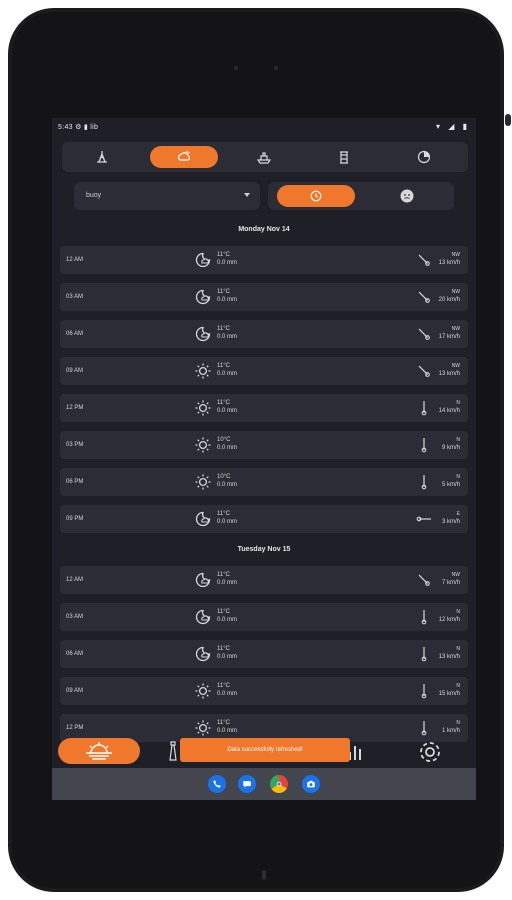  What do you see at coordinates (264, 875) in the screenshot?
I see `bottom-dot` at bounding box center [264, 875].